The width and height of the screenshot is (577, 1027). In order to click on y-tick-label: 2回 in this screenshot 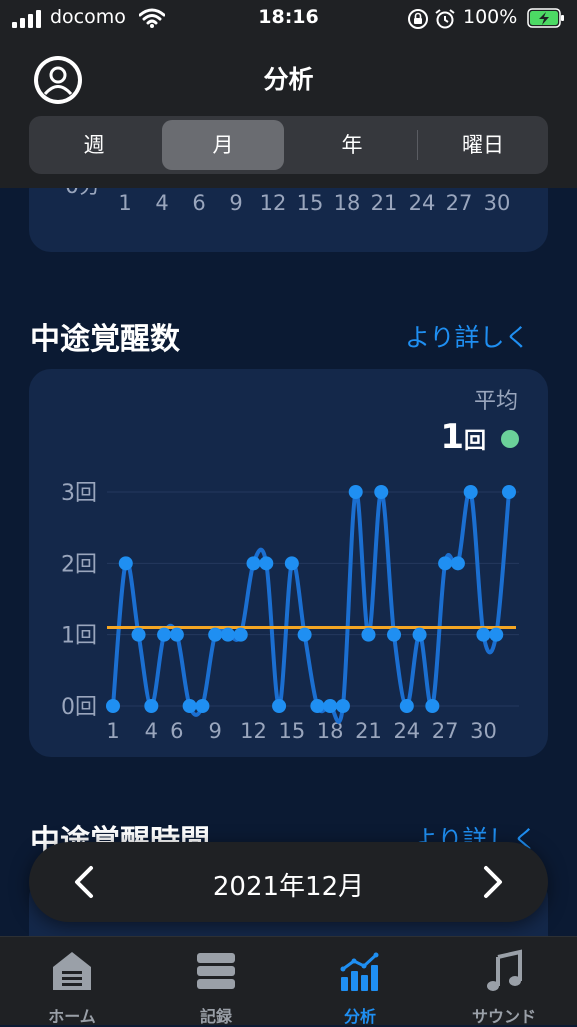, I will do `click(79, 564)`.